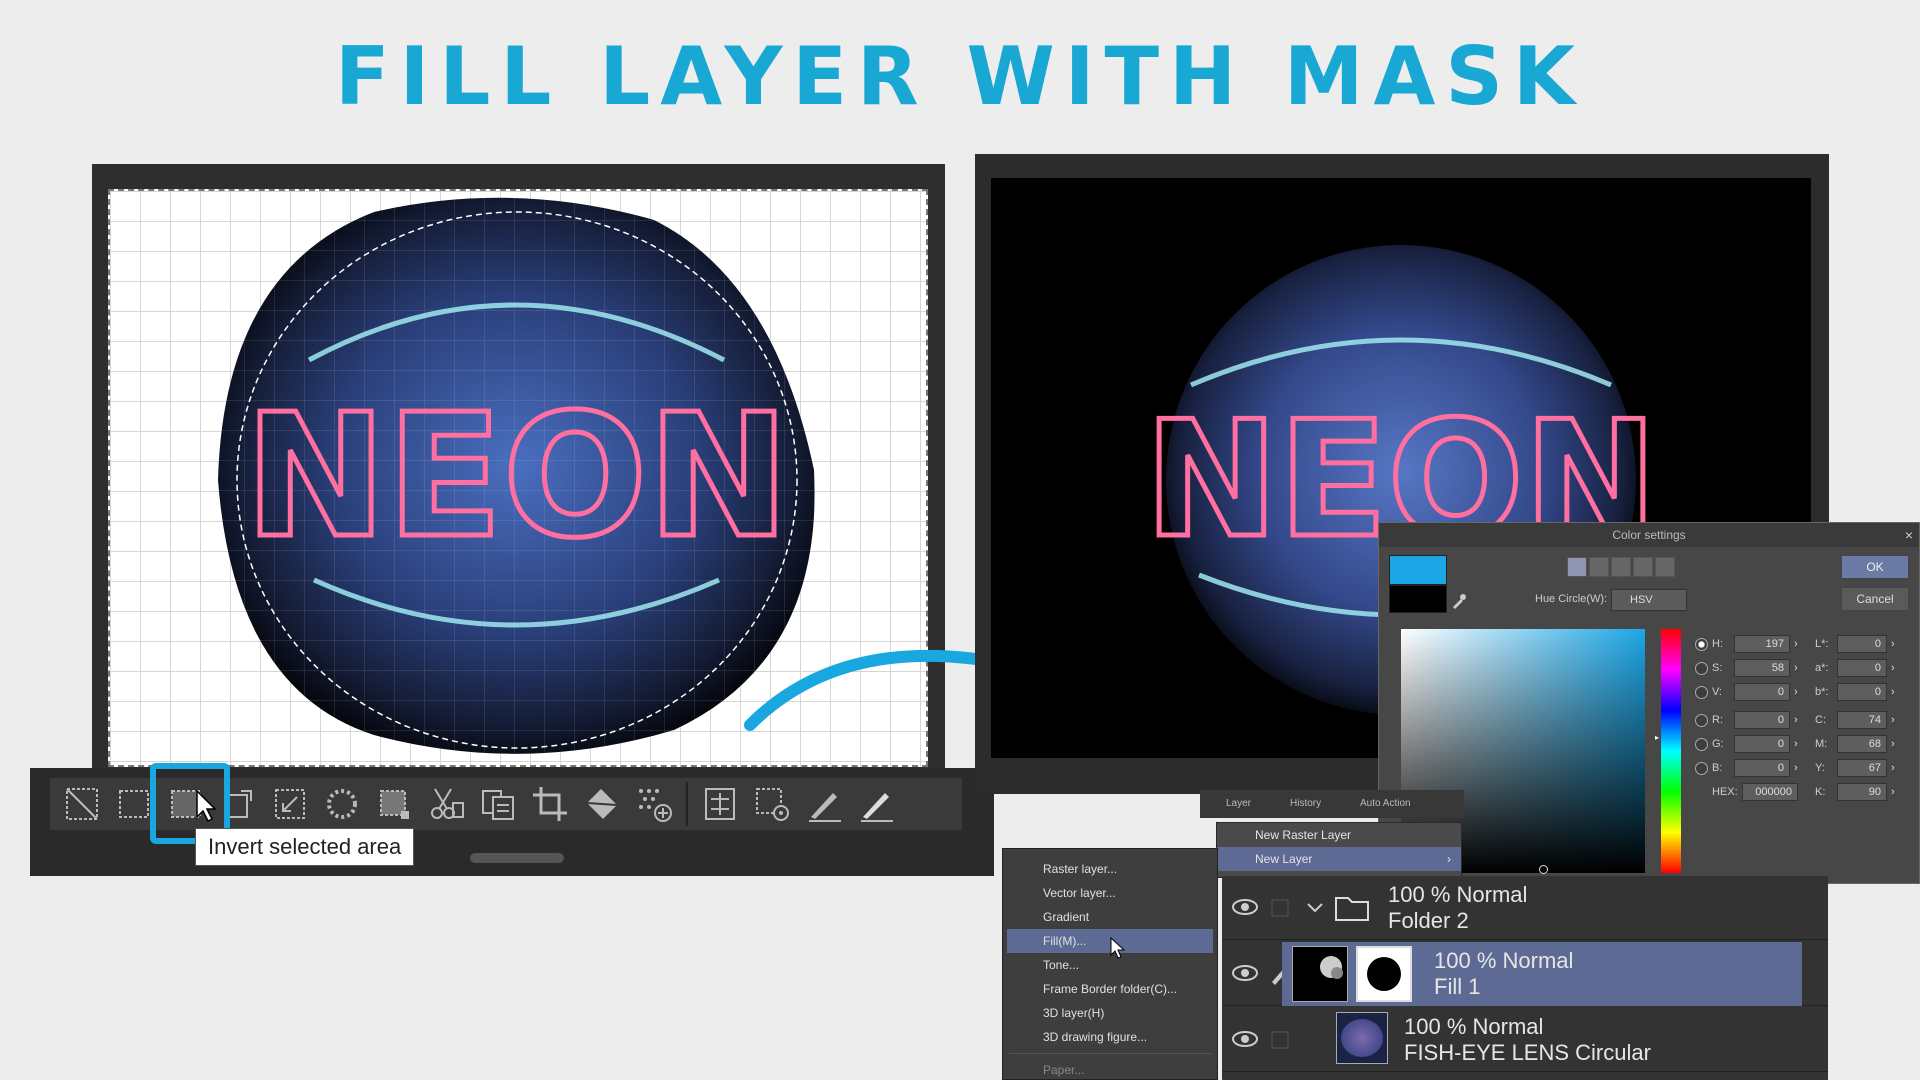 The width and height of the screenshot is (1920, 1080). What do you see at coordinates (342, 804) in the screenshot?
I see `selection-border-icon` at bounding box center [342, 804].